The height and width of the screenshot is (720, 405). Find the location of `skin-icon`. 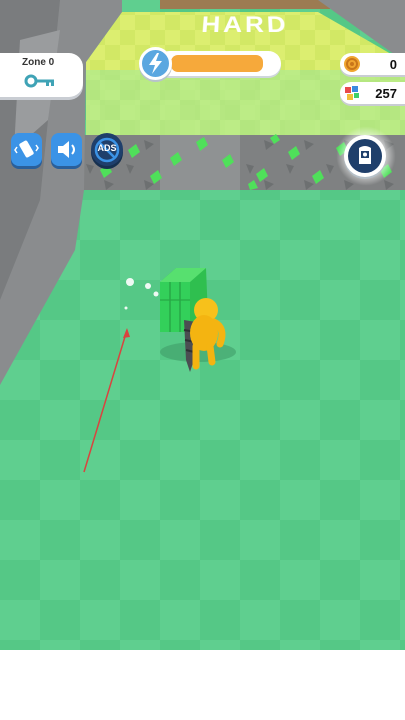

skin-icon is located at coordinates (365, 156).